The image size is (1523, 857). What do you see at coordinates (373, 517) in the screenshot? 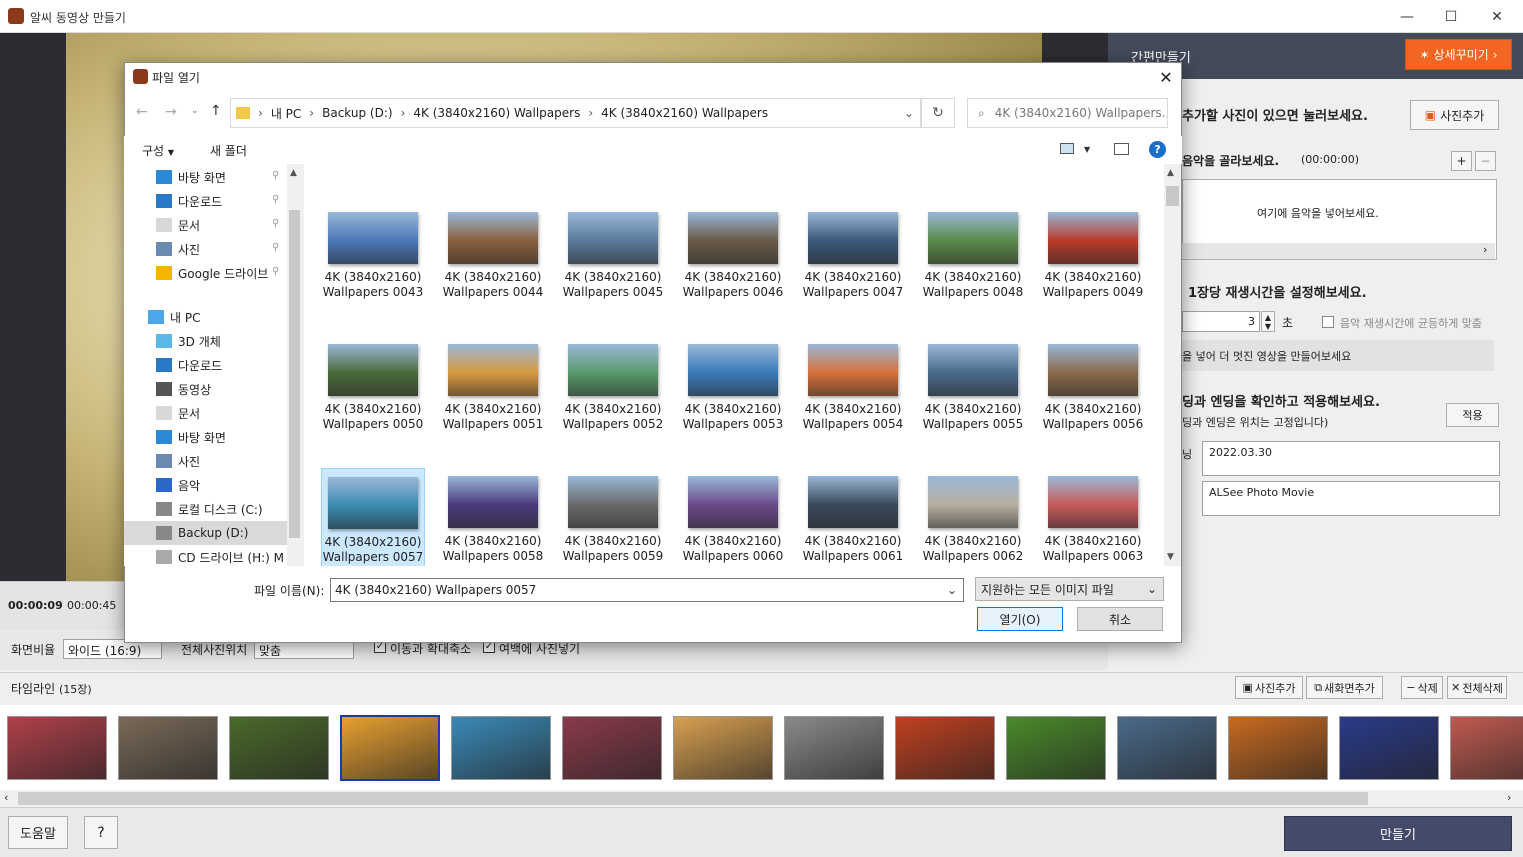
I see `file-item: 4K (3840x2160) Wallpapers 0057` at bounding box center [373, 517].